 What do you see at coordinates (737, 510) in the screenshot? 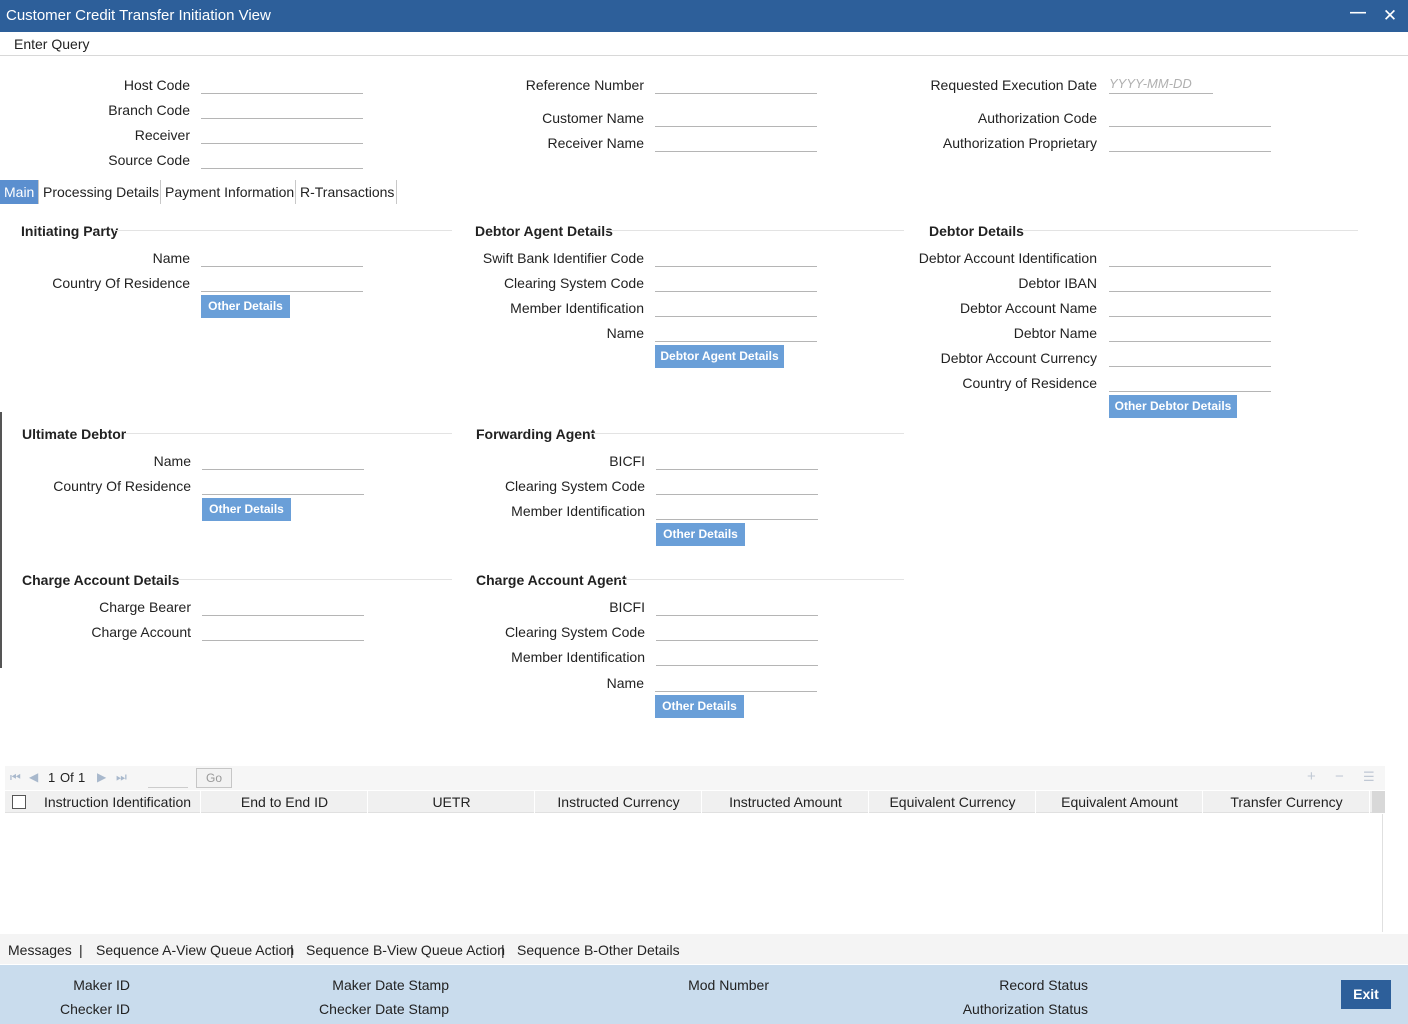
I see `forwarding-agent-member-input` at bounding box center [737, 510].